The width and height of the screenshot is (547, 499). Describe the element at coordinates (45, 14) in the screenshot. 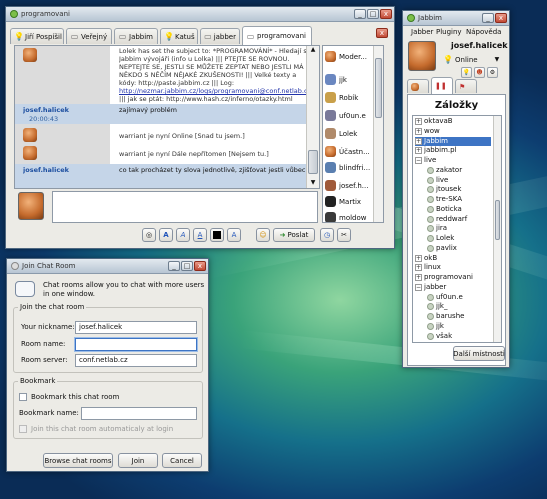

I see `chat-window-title: programovani` at that location.